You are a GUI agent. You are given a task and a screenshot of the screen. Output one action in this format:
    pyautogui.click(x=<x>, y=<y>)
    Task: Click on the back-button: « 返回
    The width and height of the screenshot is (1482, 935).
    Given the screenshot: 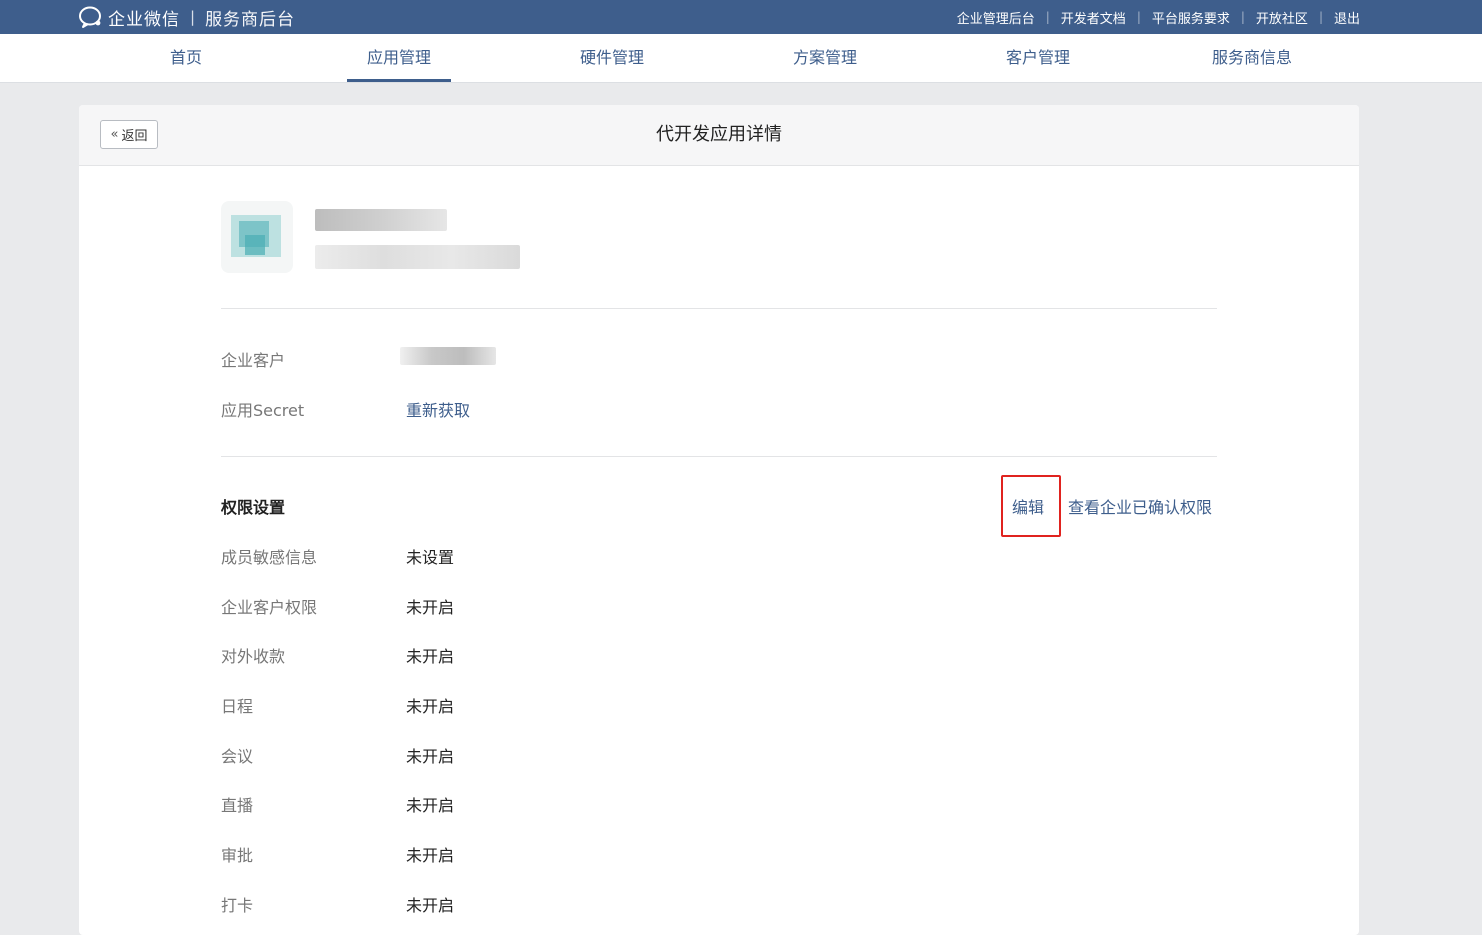 What is the action you would take?
    pyautogui.click(x=129, y=134)
    